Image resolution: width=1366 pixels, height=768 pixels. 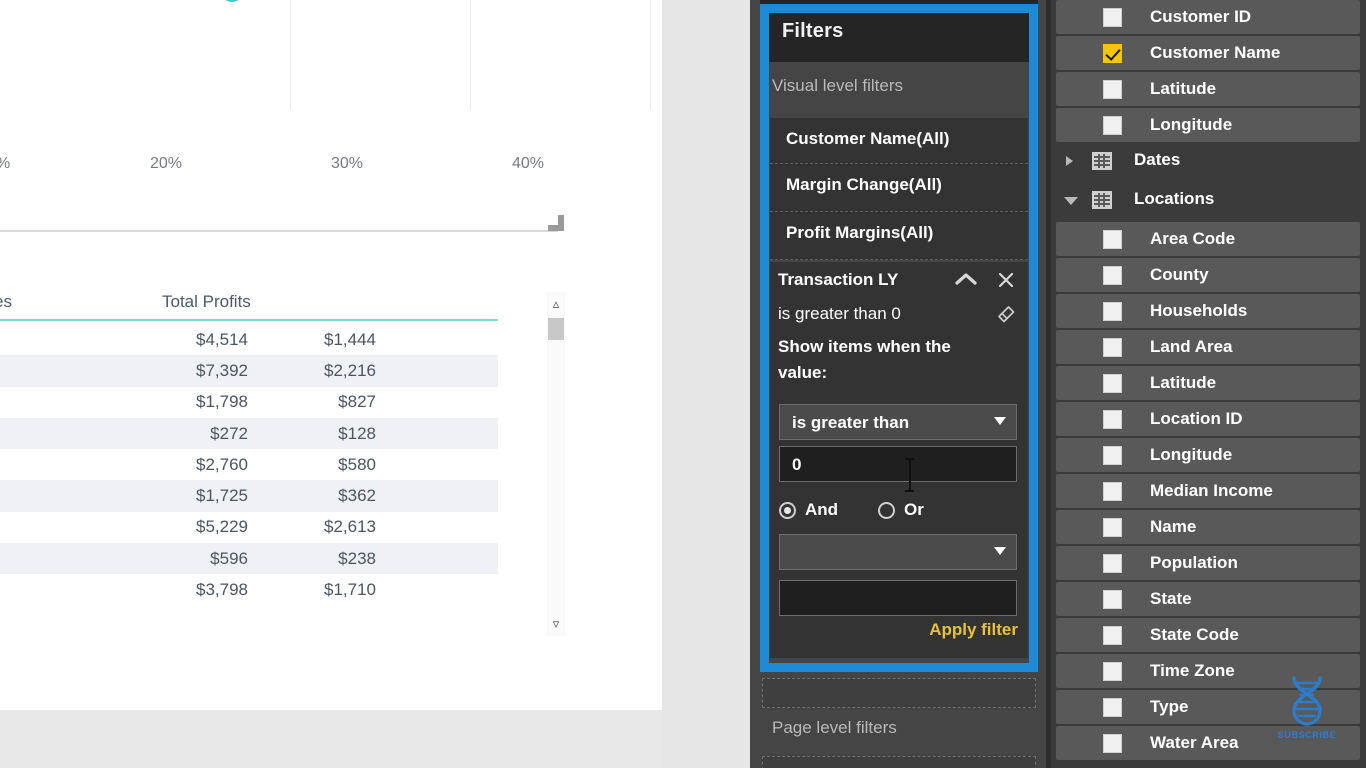 I want to click on field-item-county: County, so click(x=1208, y=275).